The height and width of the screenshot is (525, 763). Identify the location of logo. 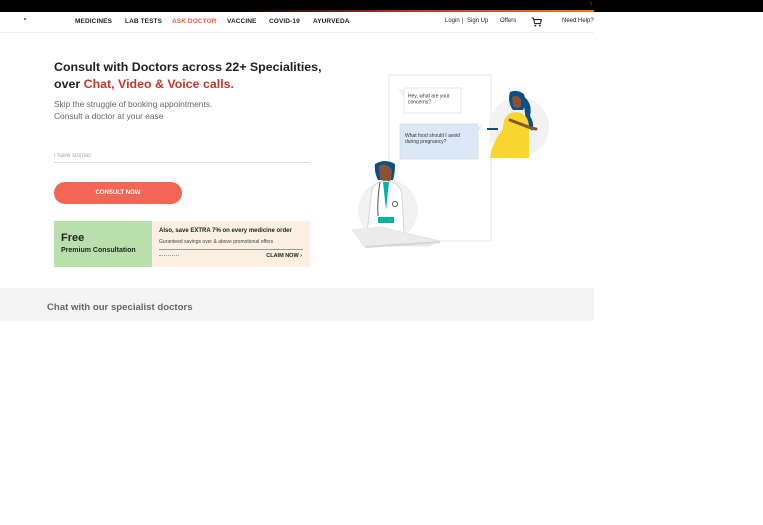
(31, 22).